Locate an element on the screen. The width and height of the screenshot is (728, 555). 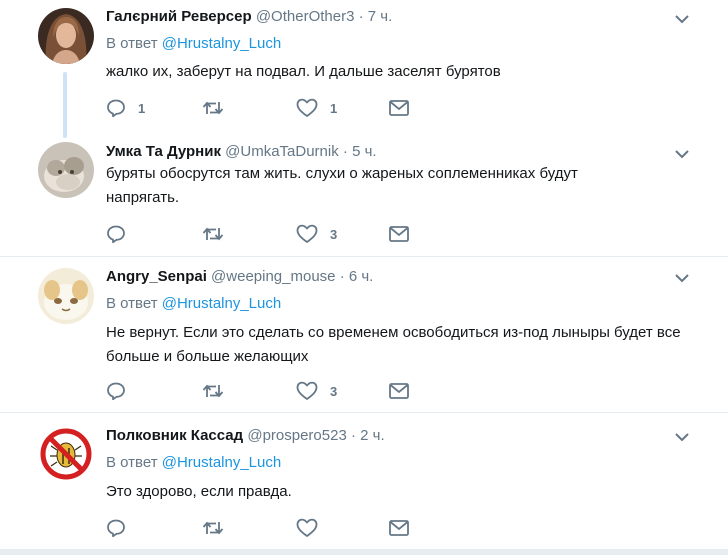
reply-count: 1 is located at coordinates (142, 108).